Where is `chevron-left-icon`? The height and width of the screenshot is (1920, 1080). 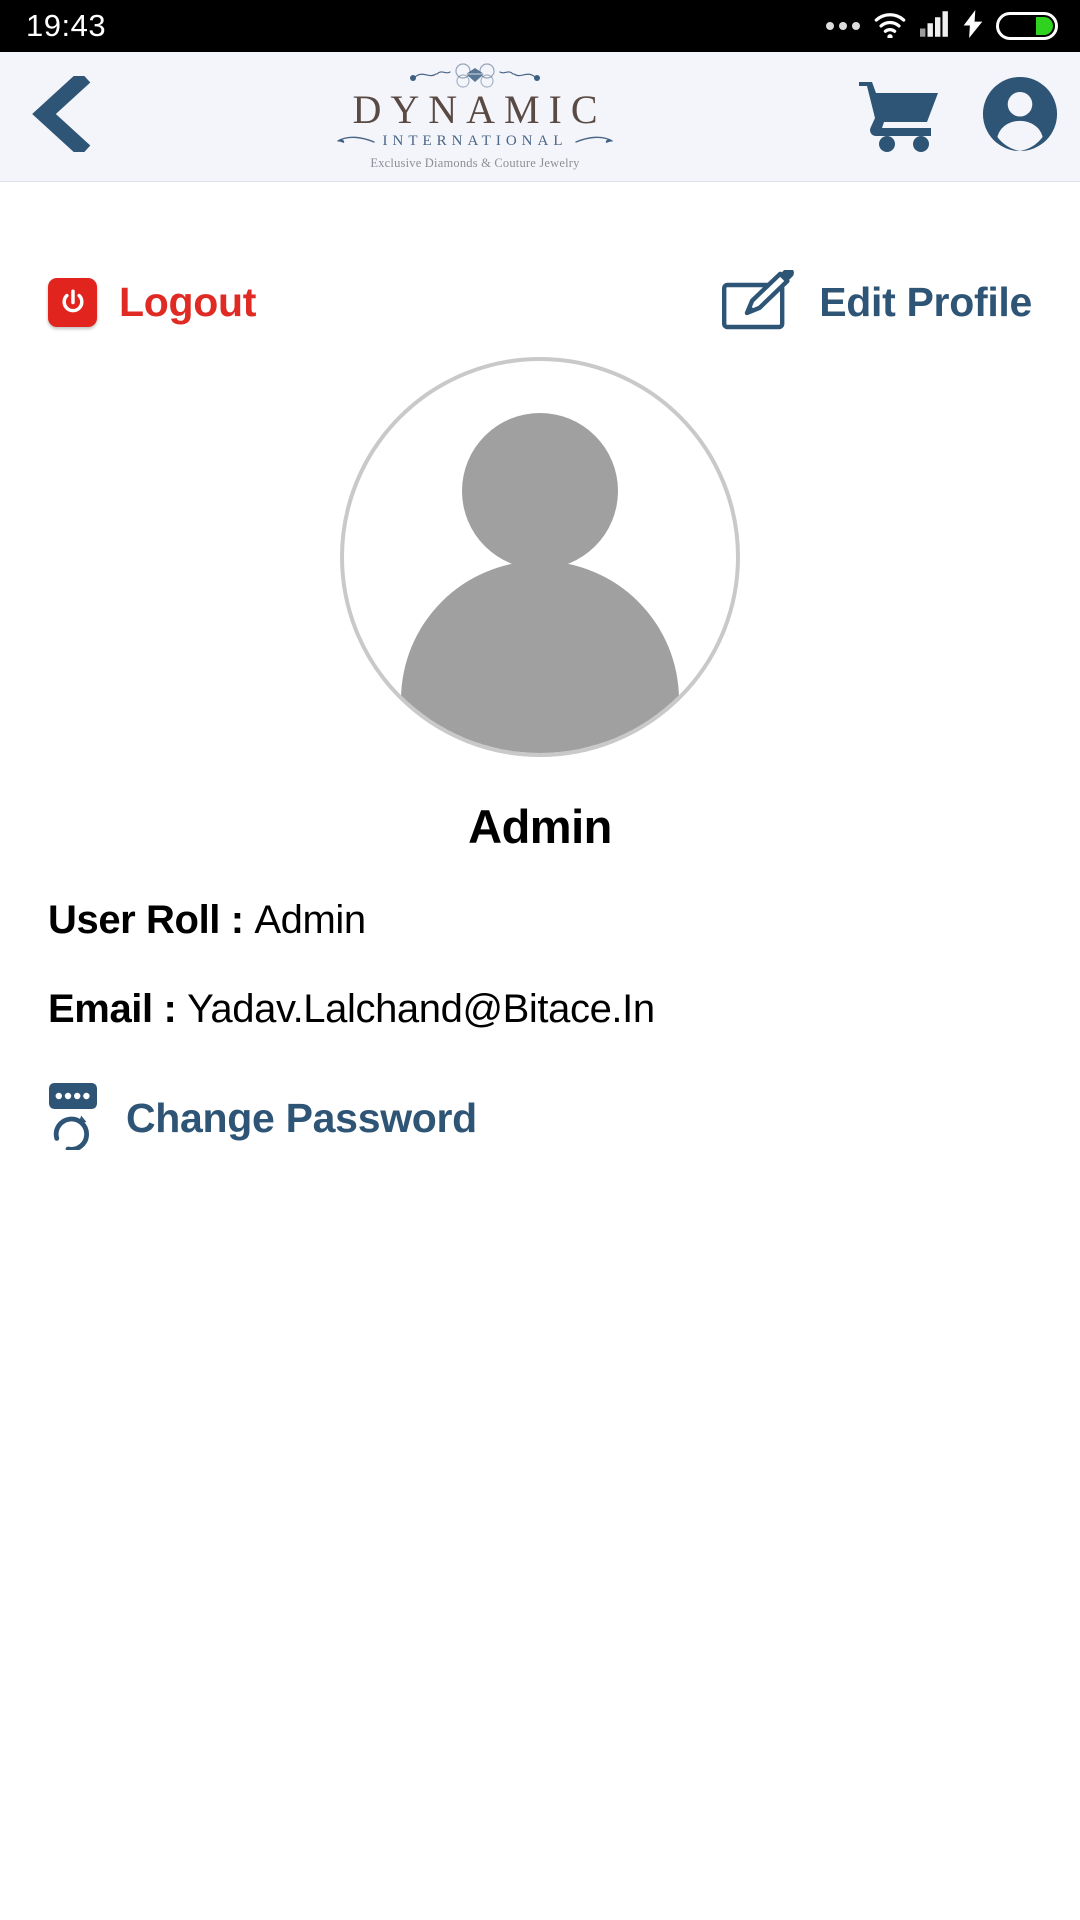 chevron-left-icon is located at coordinates (60, 114).